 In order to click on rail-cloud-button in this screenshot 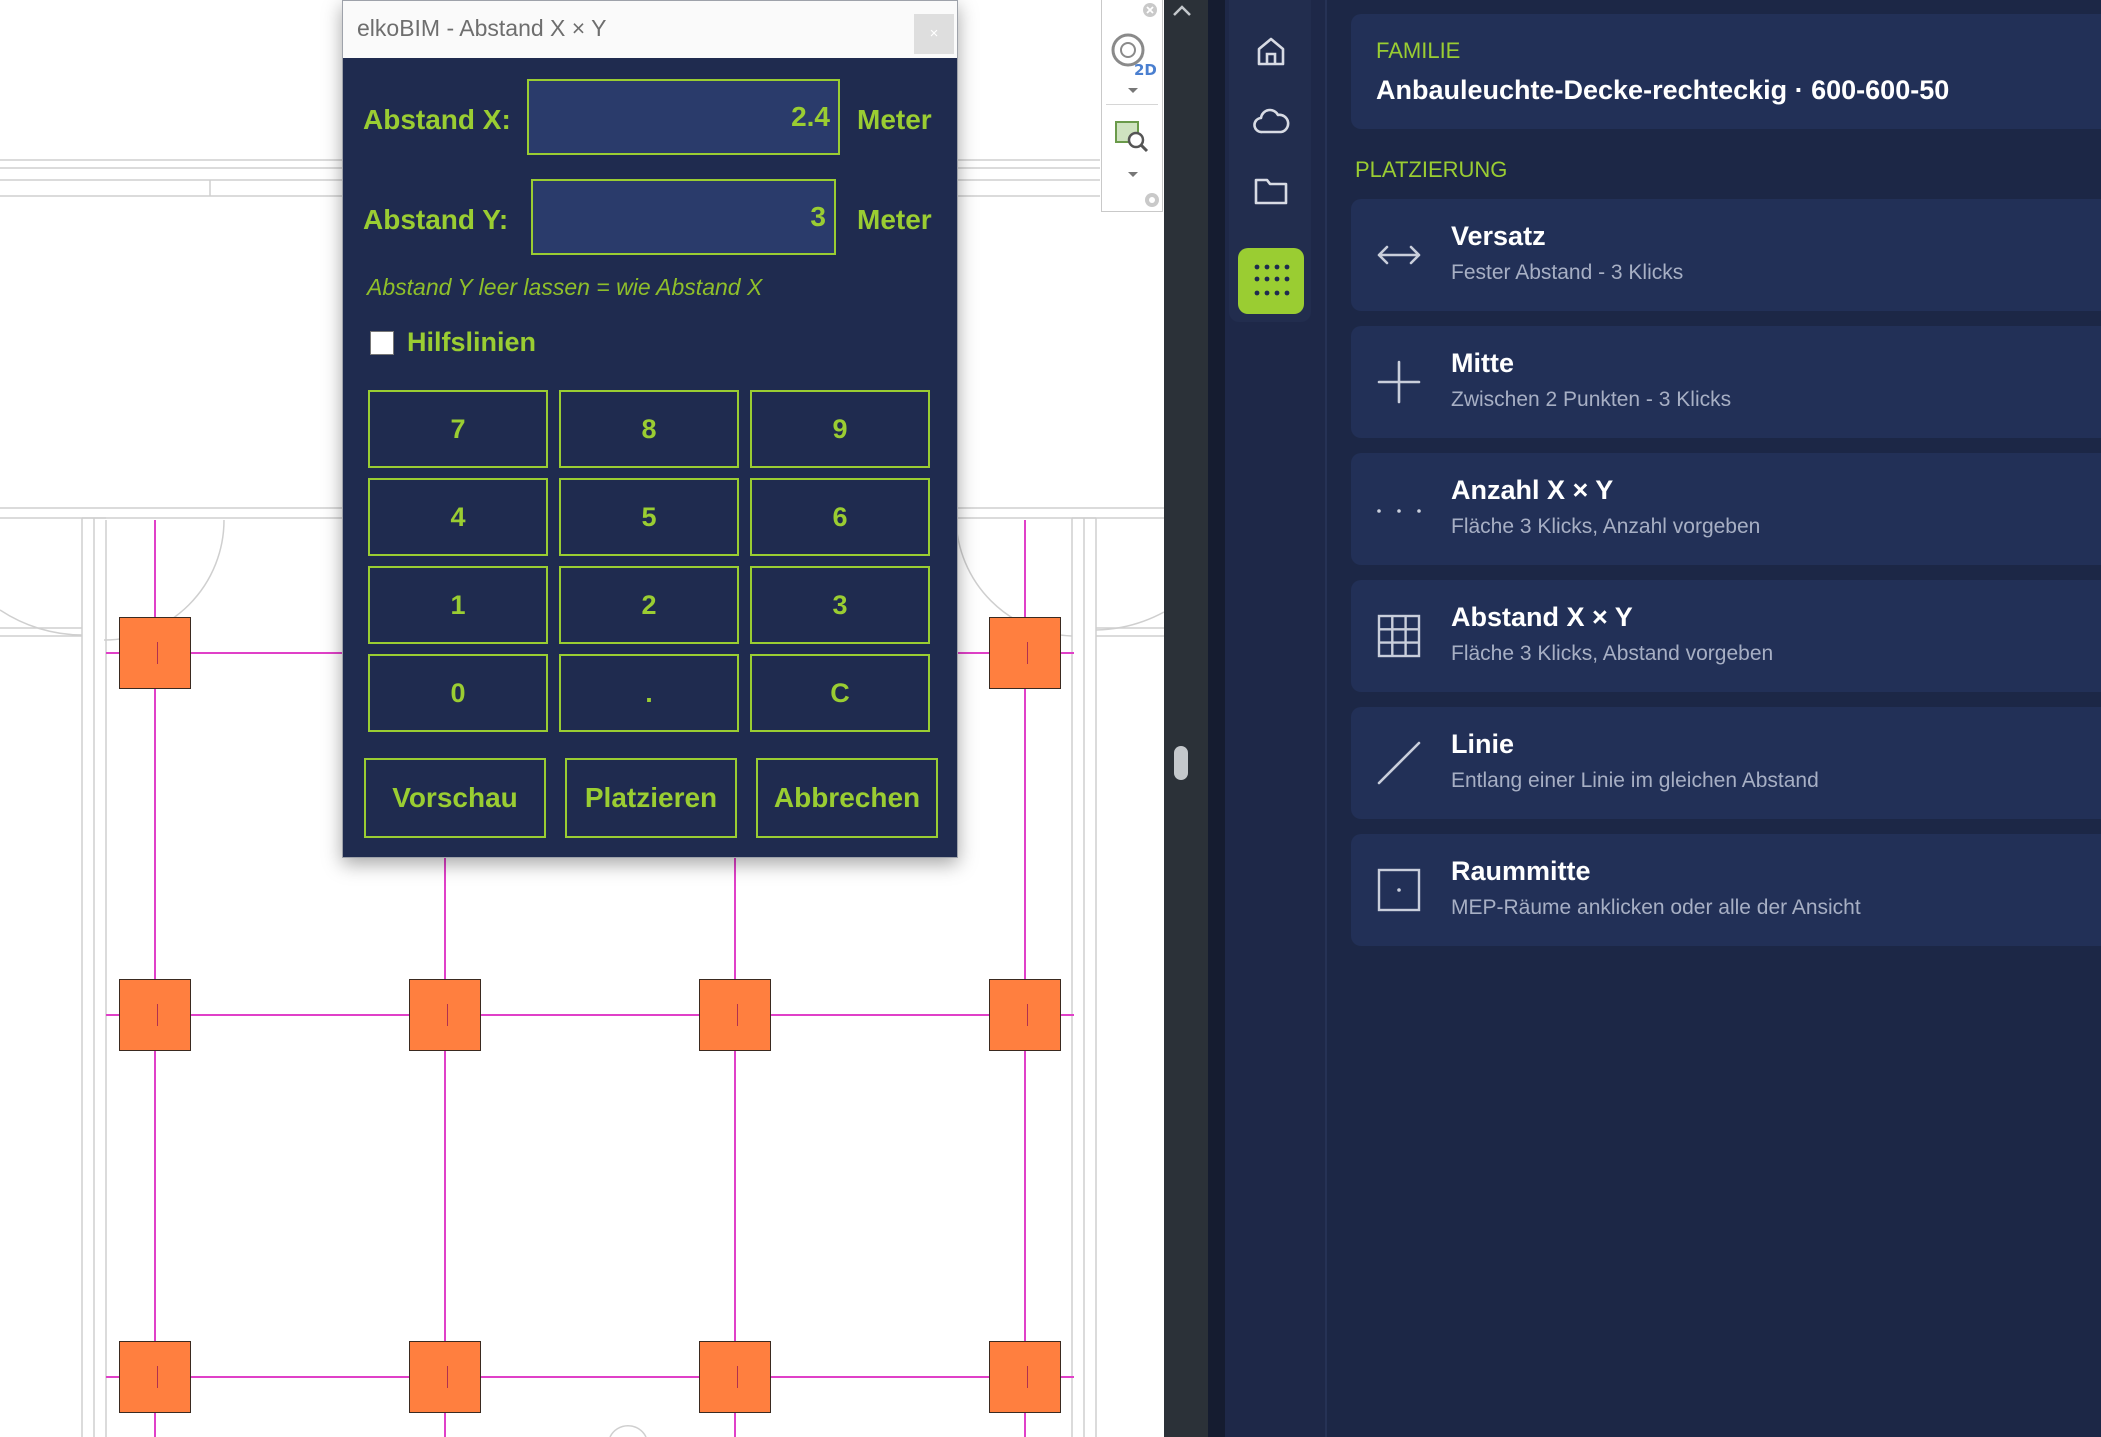, I will do `click(1271, 121)`.